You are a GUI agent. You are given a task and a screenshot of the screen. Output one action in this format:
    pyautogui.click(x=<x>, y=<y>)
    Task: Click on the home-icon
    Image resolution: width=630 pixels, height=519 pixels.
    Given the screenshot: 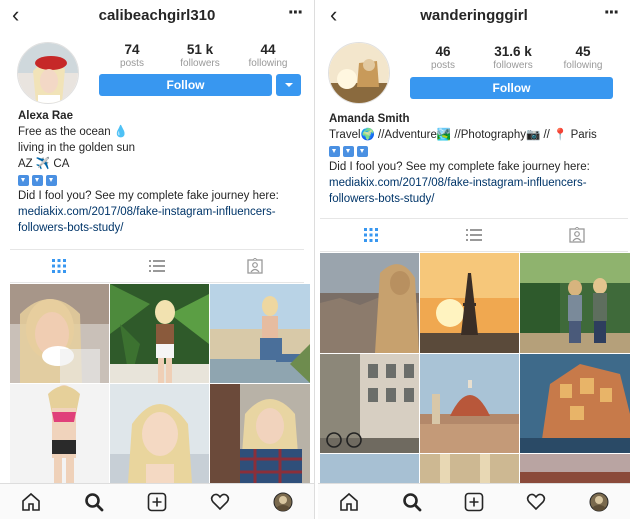 What is the action you would take?
    pyautogui.click(x=31, y=501)
    